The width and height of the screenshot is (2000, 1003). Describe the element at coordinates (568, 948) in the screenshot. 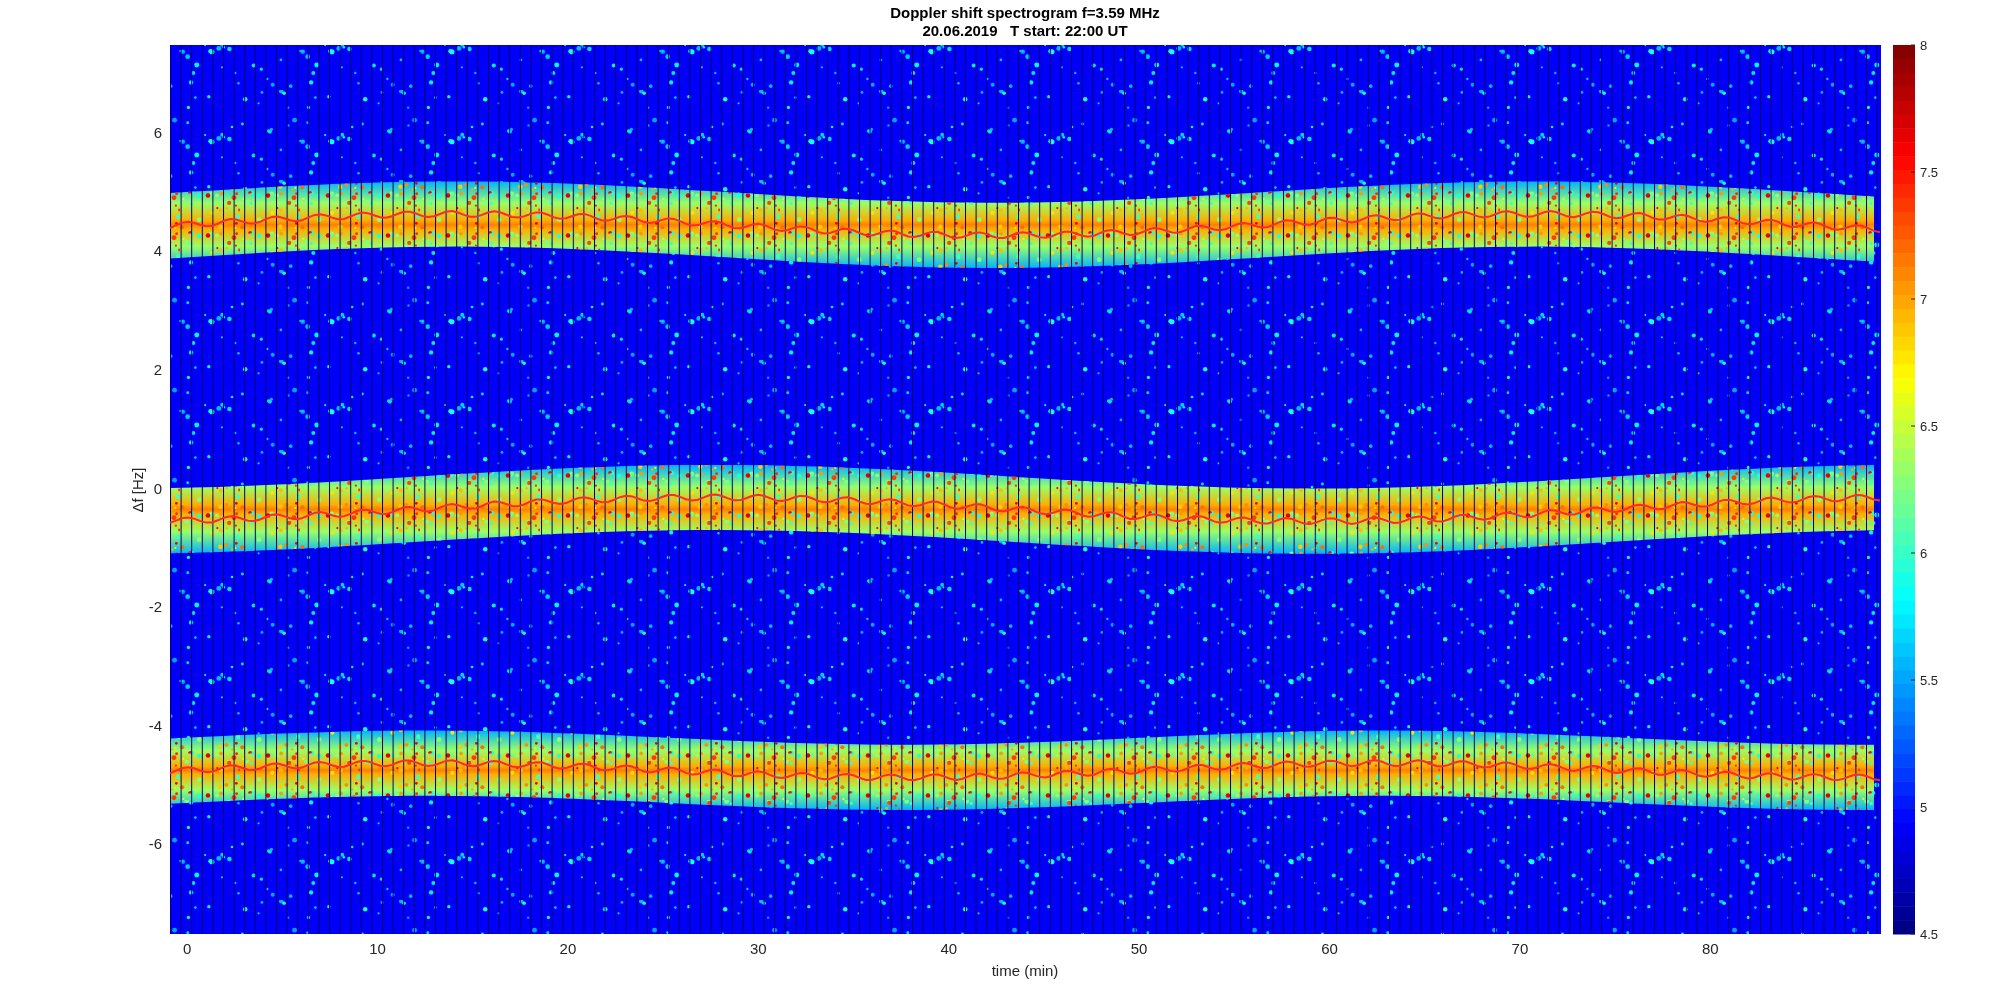

I see `x-tick-label: 20` at that location.